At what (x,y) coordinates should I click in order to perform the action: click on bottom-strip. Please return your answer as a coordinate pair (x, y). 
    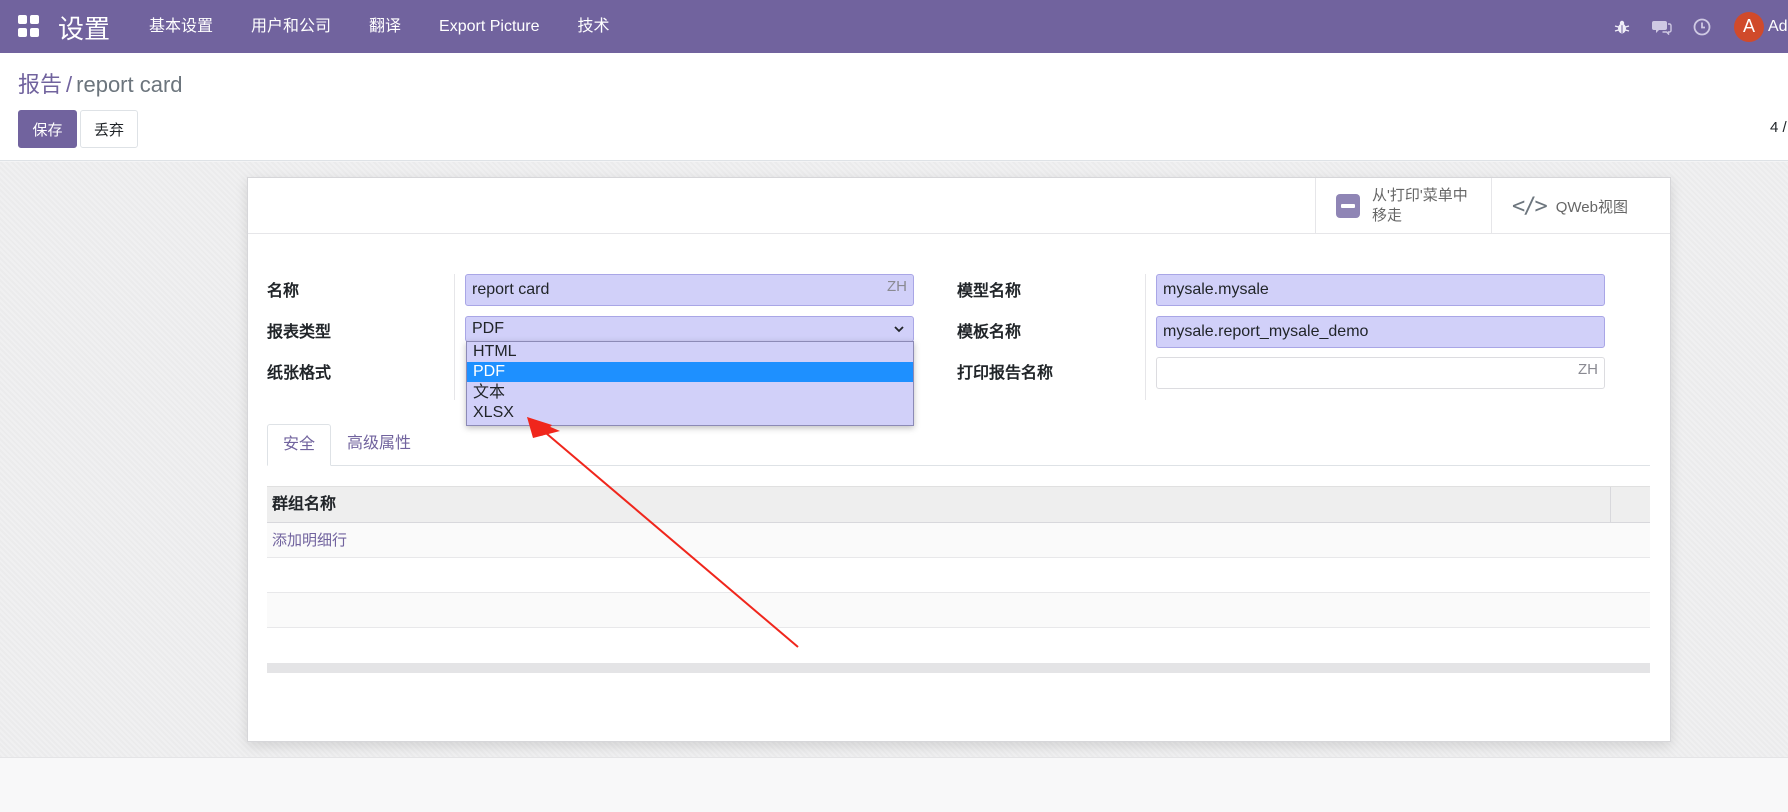
    Looking at the image, I should click on (894, 784).